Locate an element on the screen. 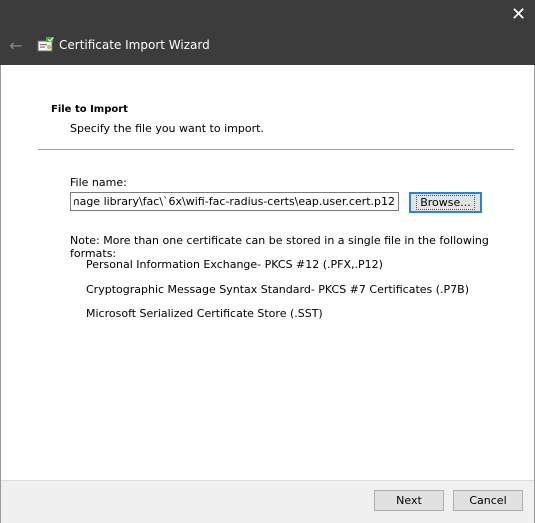 The width and height of the screenshot is (535, 523). file-name-input is located at coordinates (234, 201).